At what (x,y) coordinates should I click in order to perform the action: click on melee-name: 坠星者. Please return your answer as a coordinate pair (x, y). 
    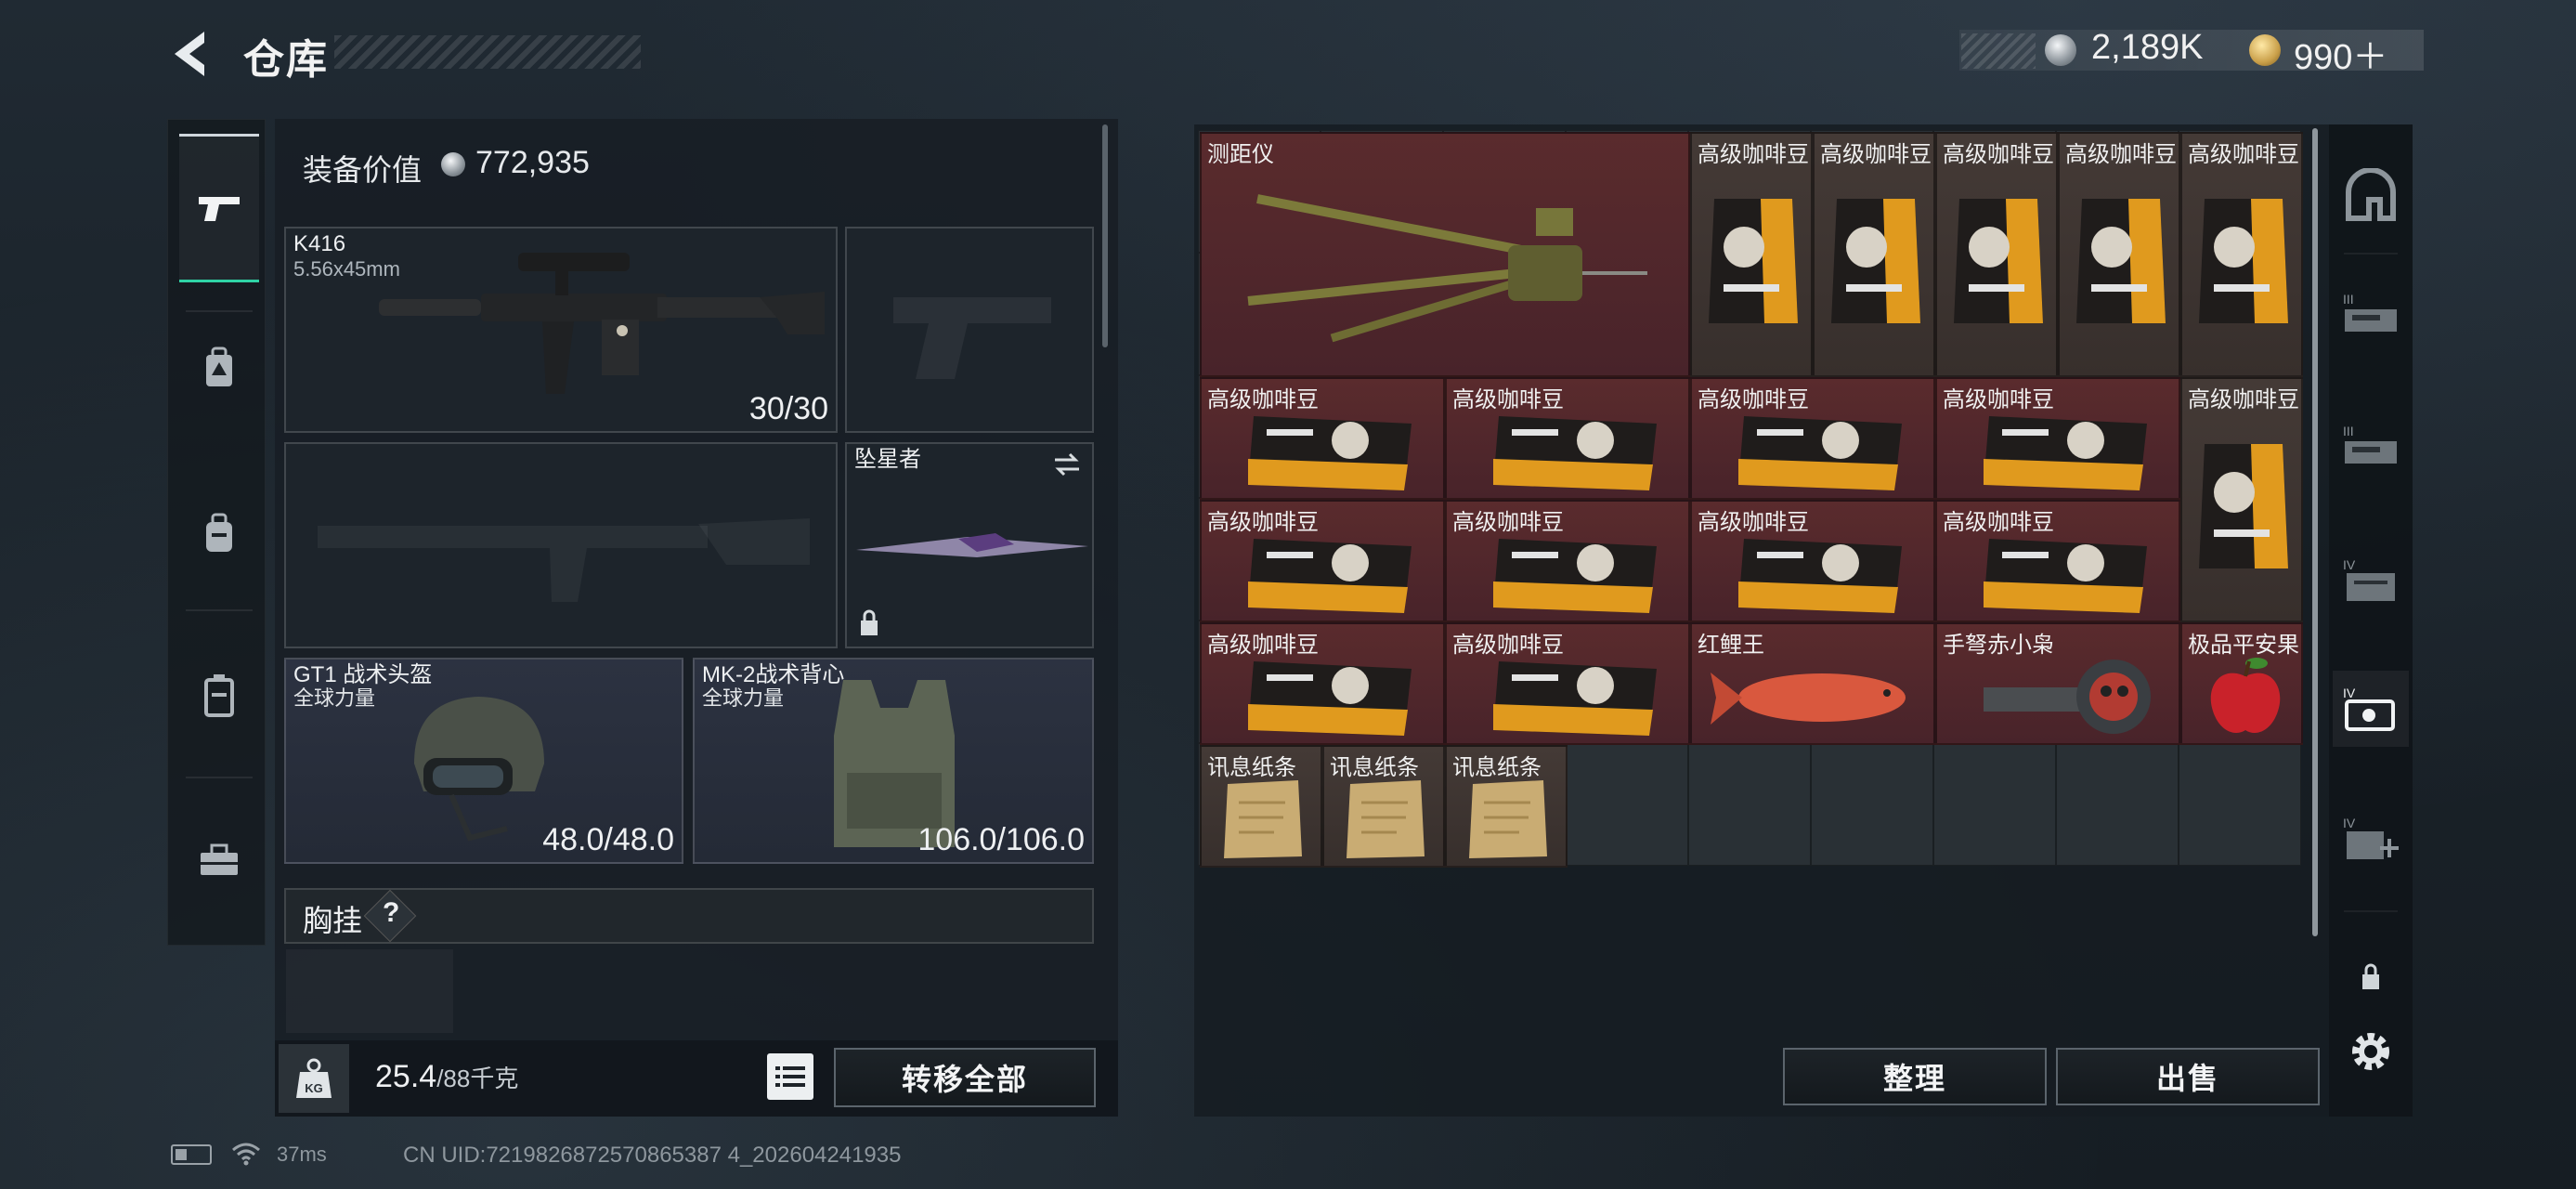
    Looking at the image, I should click on (887, 460).